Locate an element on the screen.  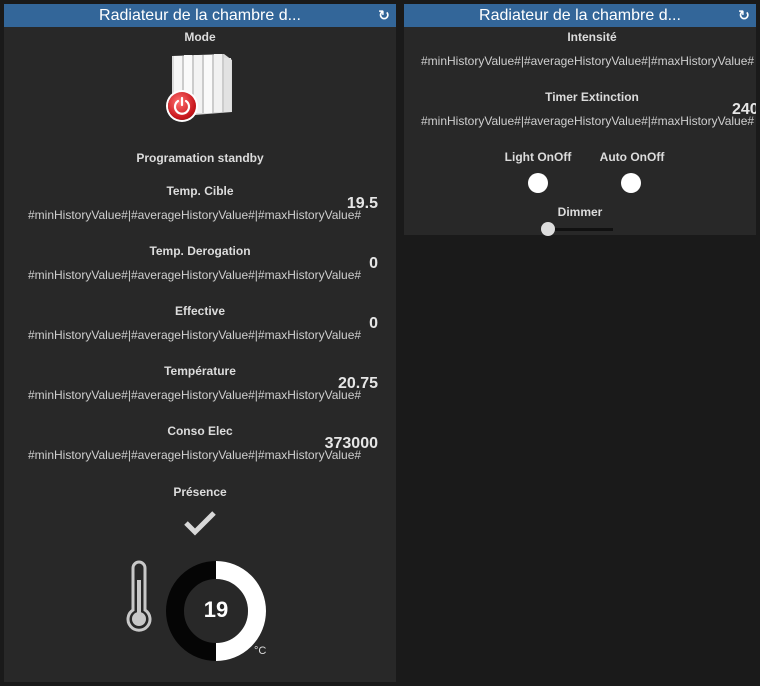
timer-value: 240 is located at coordinates (744, 110).